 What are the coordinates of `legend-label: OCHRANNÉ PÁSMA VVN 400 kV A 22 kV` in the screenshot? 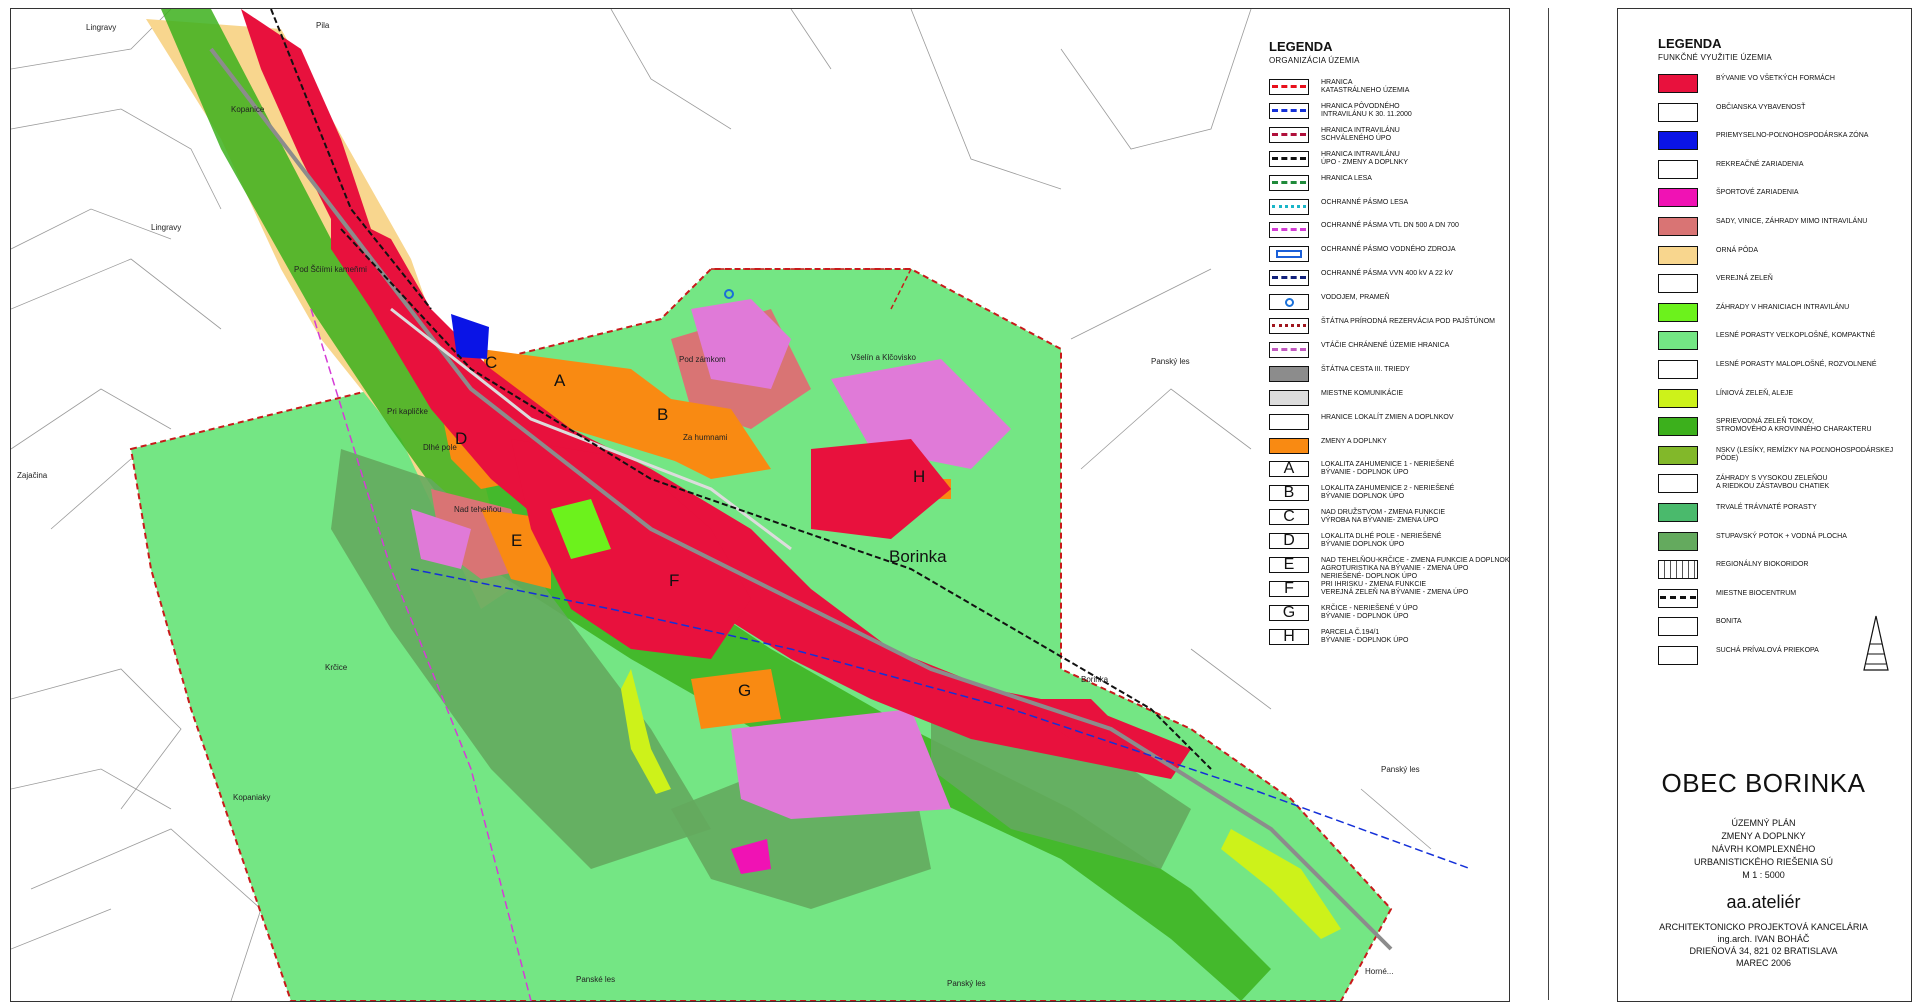 It's located at (1387, 274).